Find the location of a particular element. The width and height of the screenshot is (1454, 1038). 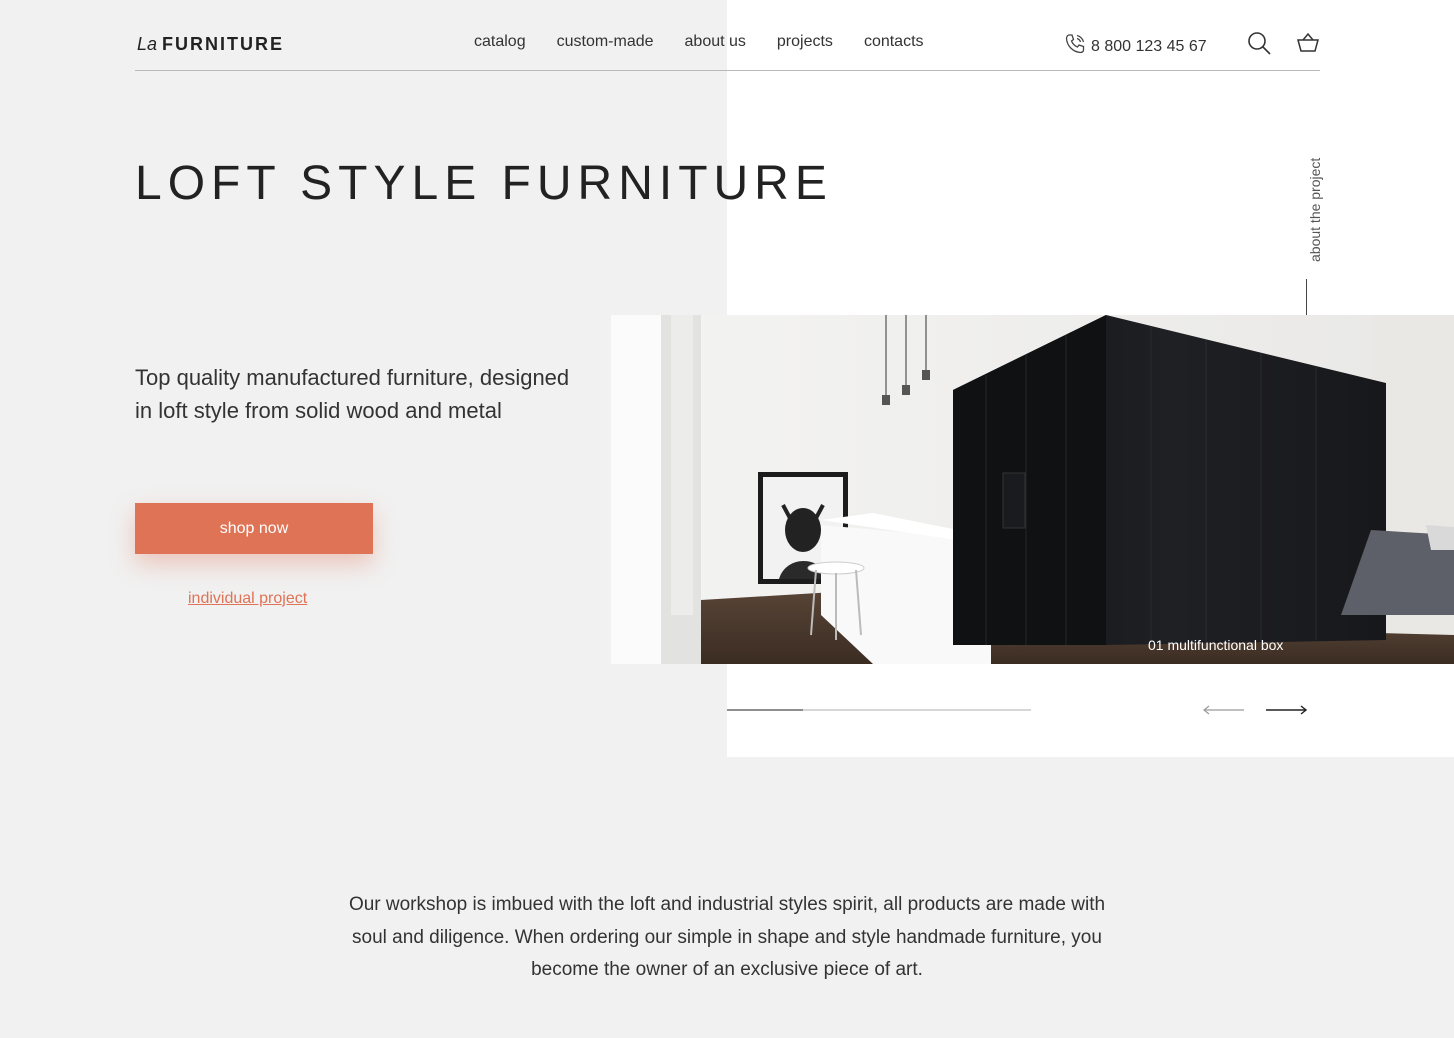

phone-link: 8 800 123 45 67 is located at coordinates (1135, 46).